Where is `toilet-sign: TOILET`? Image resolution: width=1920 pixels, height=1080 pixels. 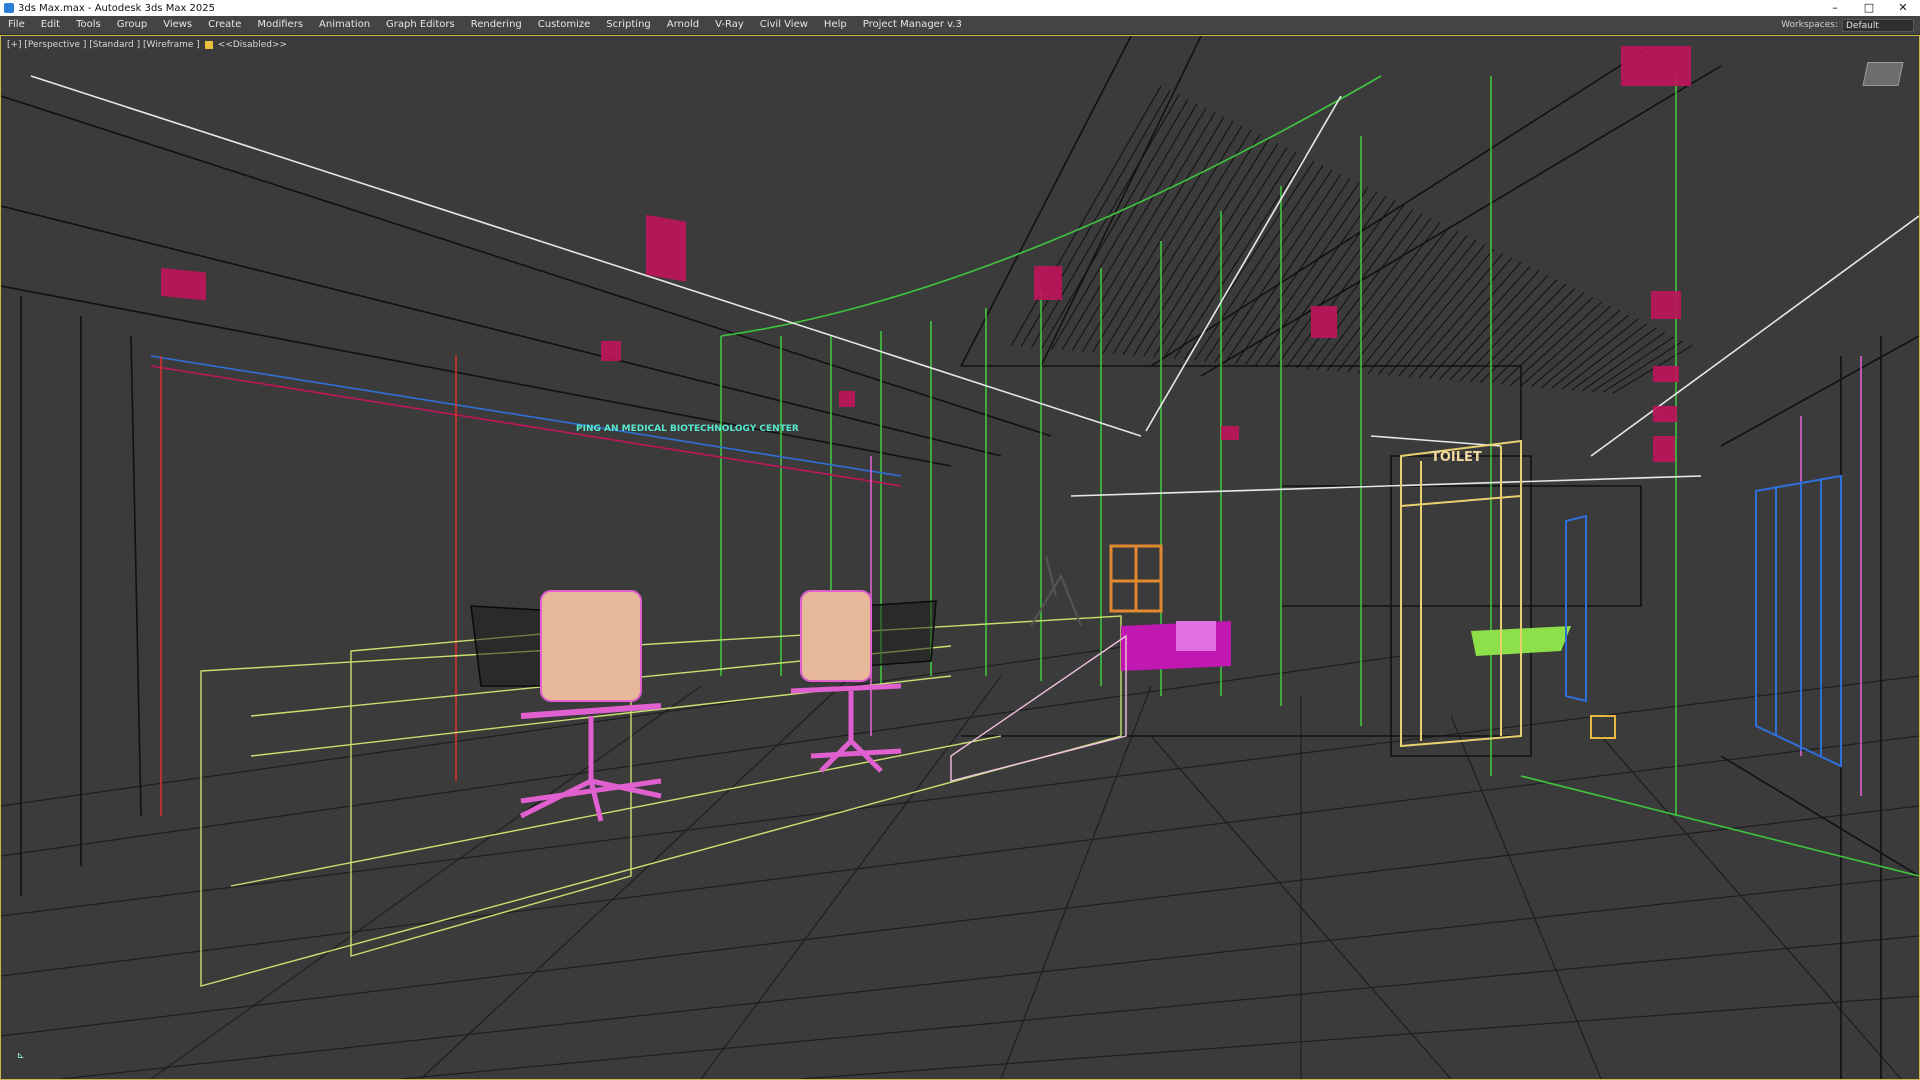
toilet-sign: TOILET is located at coordinates (1456, 457).